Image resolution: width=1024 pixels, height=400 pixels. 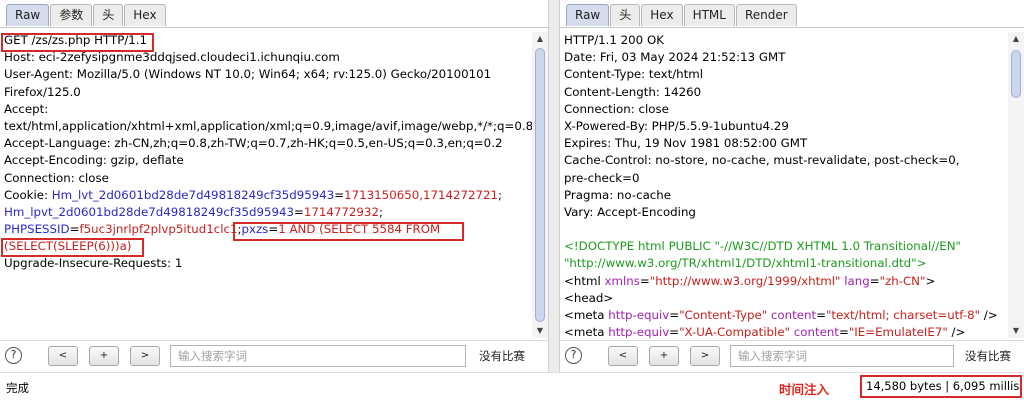 I want to click on text-segment: "http://www.w3.org/1999/xhtml", so click(x=745, y=280).